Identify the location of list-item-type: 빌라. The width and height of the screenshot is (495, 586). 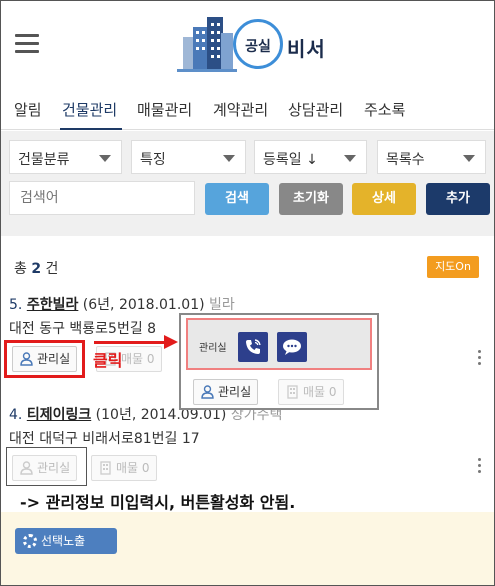
(222, 305).